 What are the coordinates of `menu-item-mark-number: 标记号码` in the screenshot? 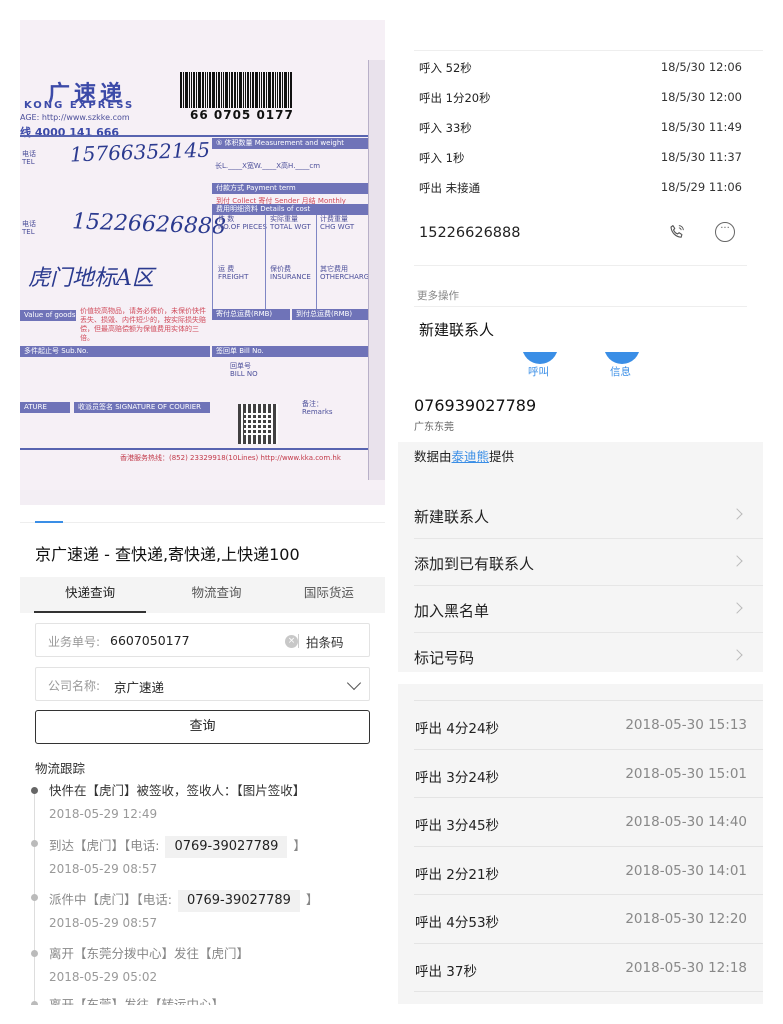 It's located at (580, 652).